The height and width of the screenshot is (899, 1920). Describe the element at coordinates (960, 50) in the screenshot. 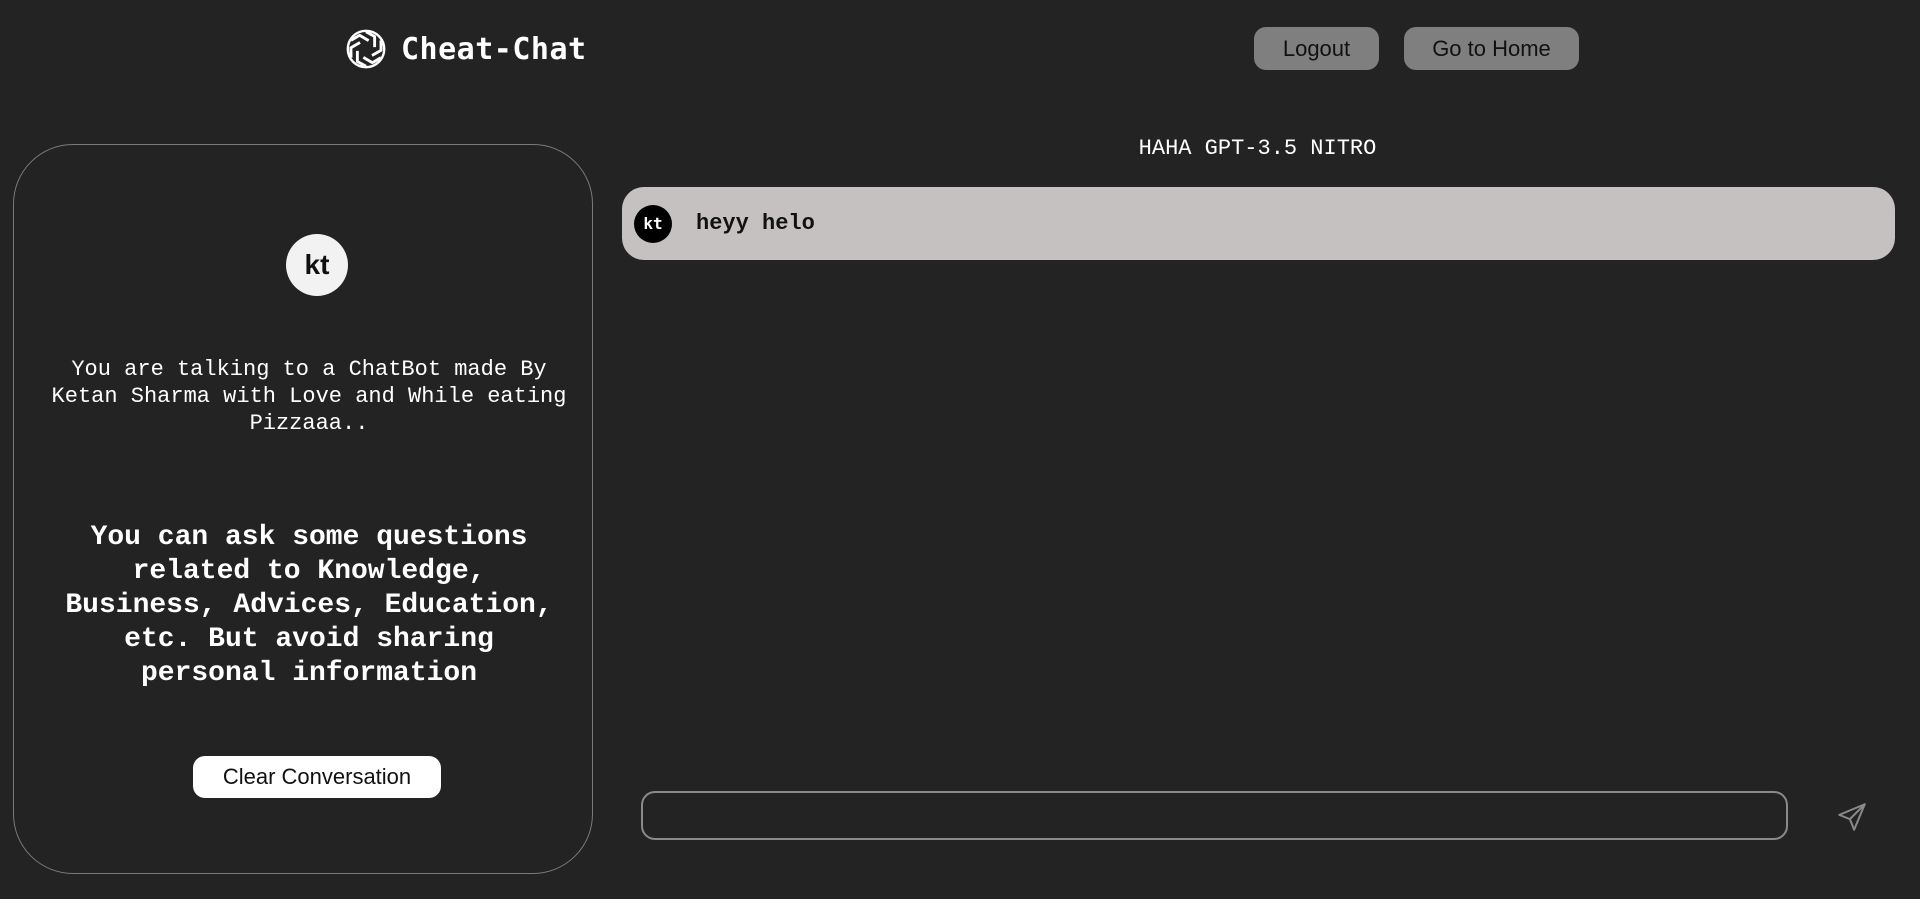

I see `header: Cheat-Chat Logout Go to Home` at that location.